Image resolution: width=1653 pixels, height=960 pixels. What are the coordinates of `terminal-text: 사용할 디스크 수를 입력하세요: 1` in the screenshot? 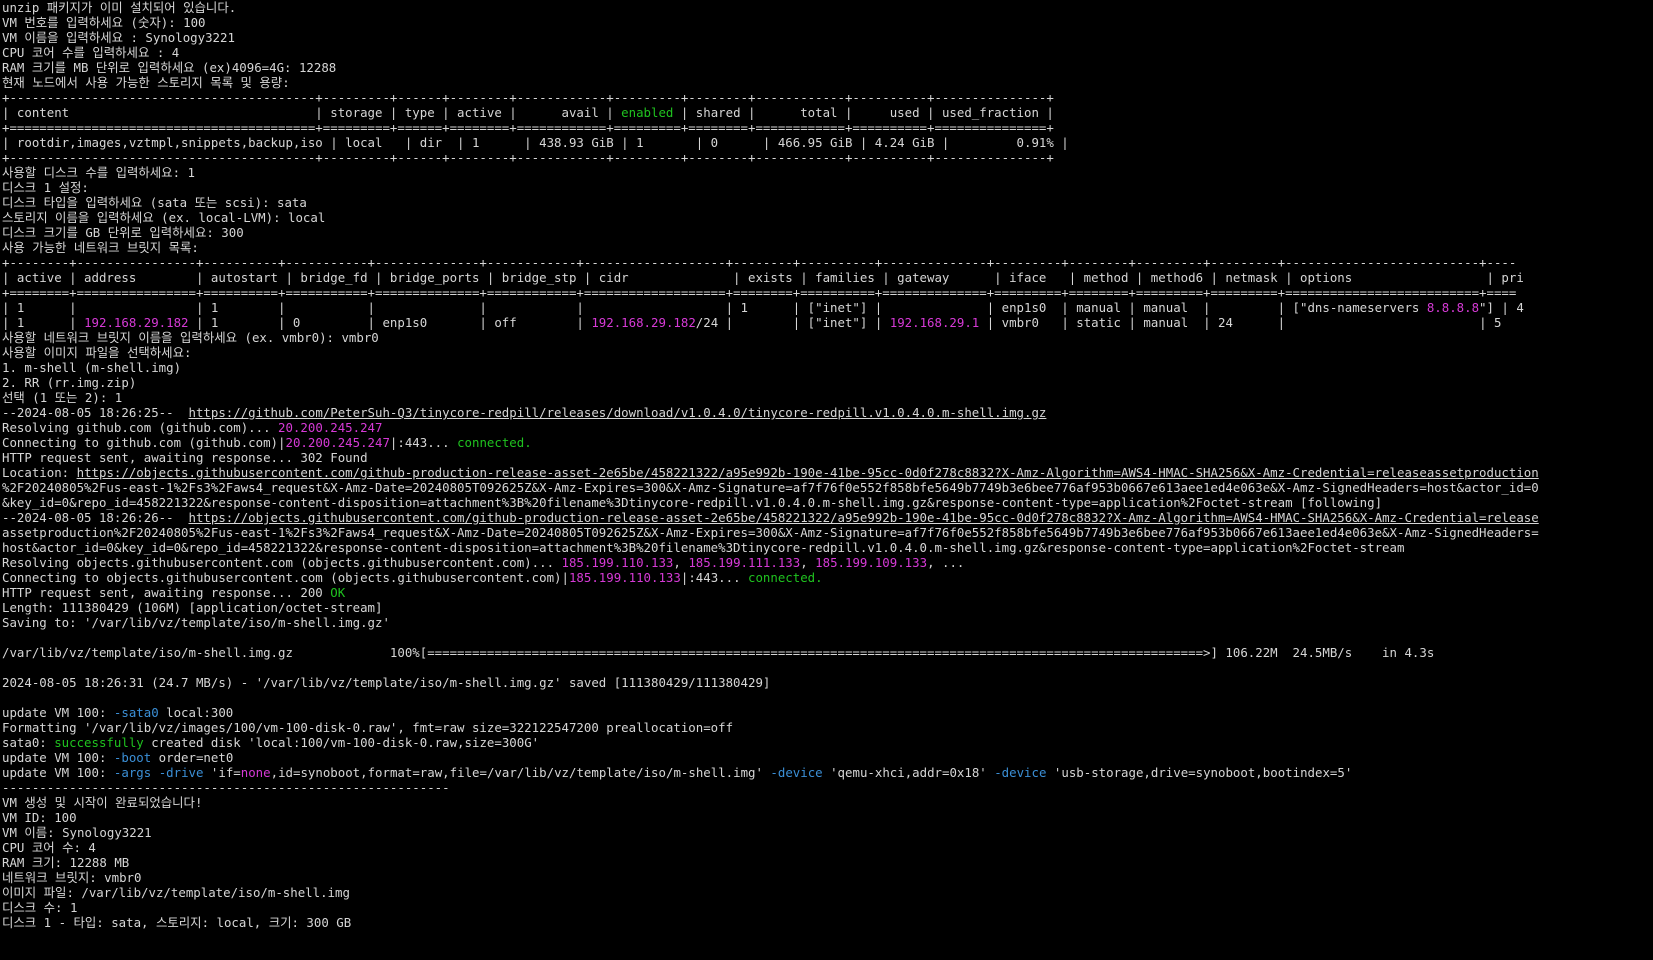 It's located at (98, 172).